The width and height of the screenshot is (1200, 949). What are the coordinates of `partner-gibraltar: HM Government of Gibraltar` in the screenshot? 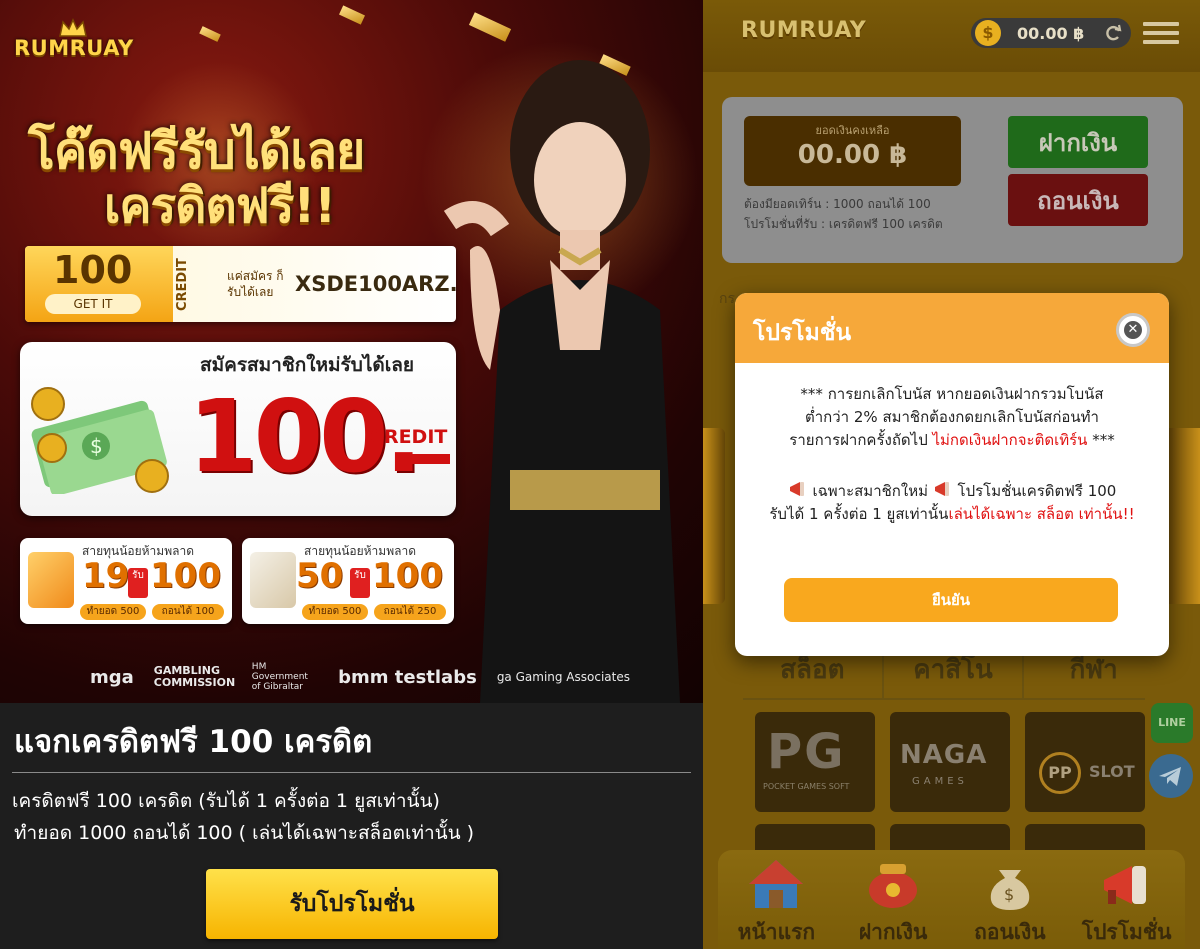 It's located at (279, 677).